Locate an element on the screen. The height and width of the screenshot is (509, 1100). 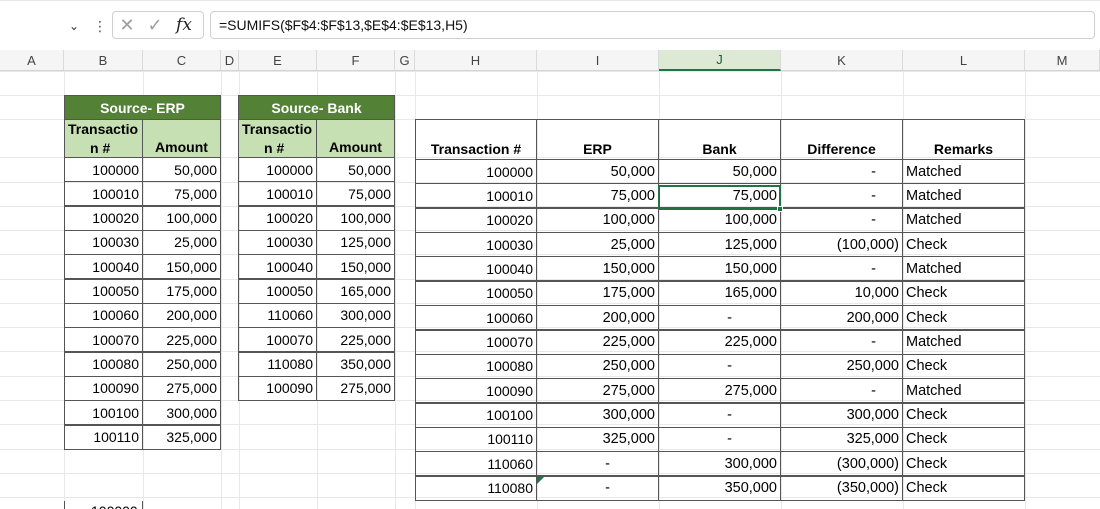
bank-row-4-amount: 150,000 is located at coordinates (355, 267).